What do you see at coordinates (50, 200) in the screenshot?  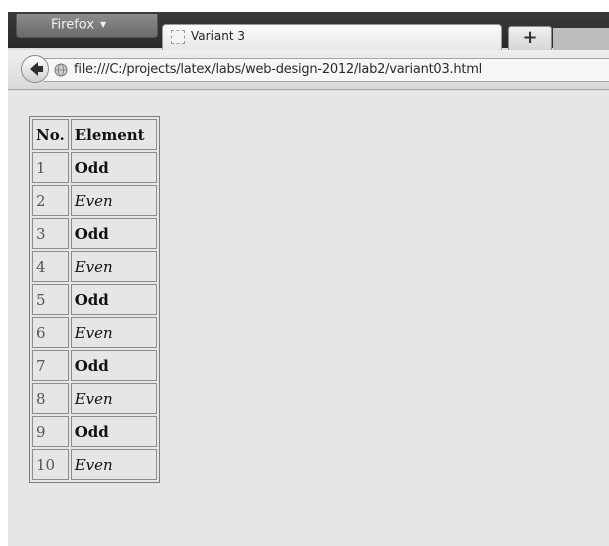 I see `row-number-cell: 2` at bounding box center [50, 200].